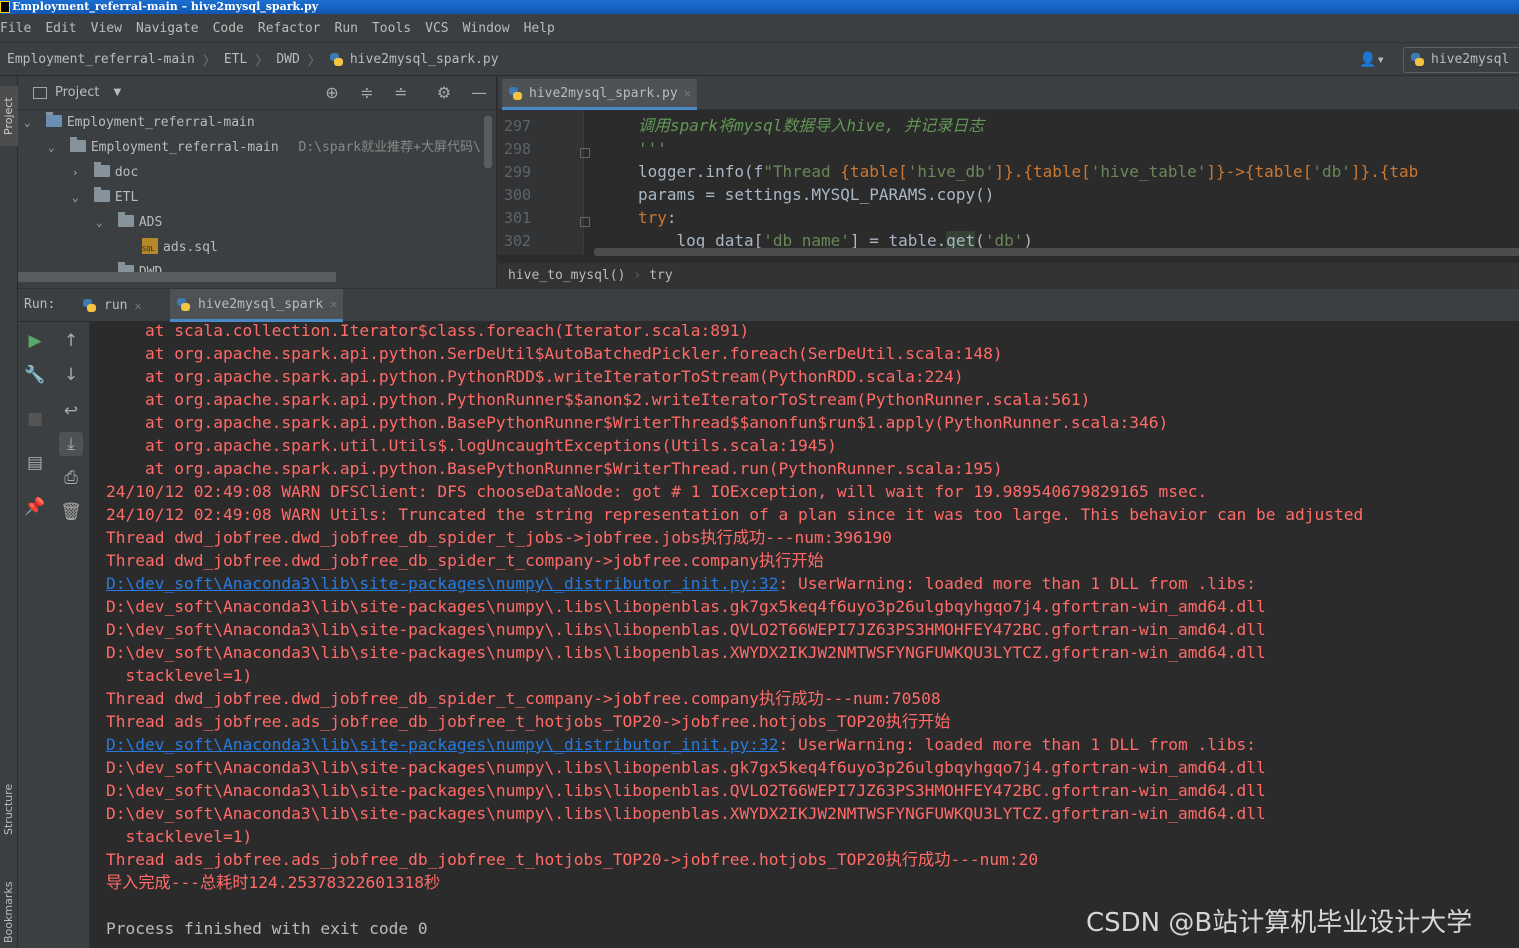  I want to click on tree-item-ads-sql: SQL ads.sql, so click(180, 247).